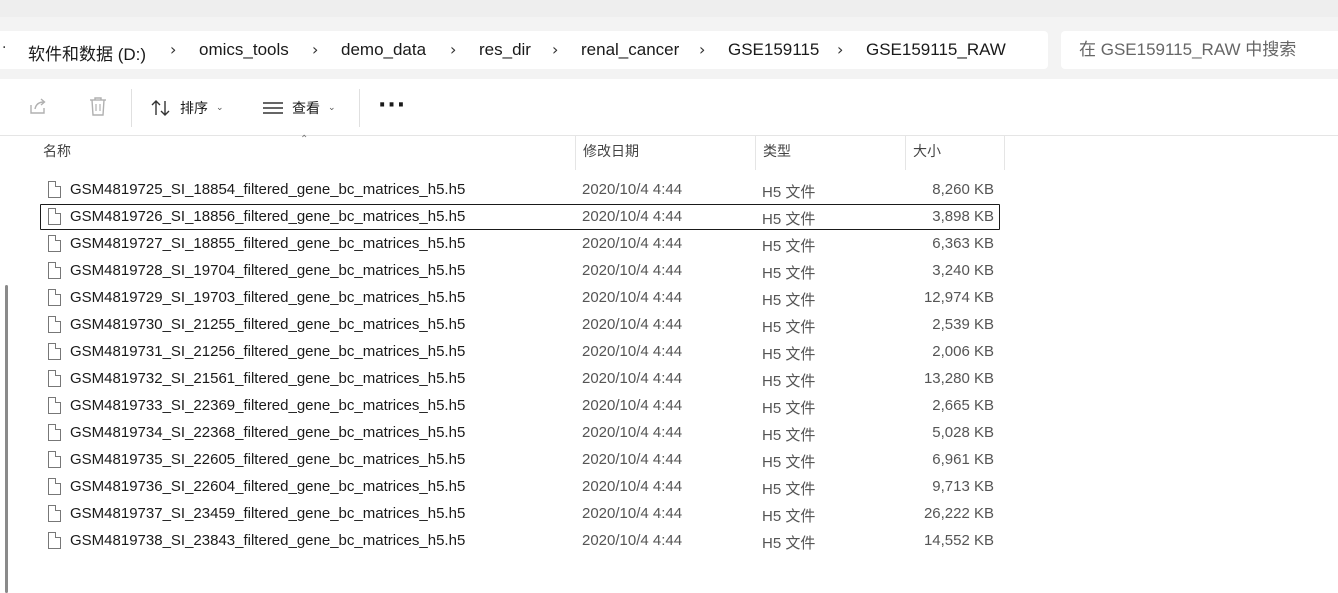  What do you see at coordinates (131, 108) in the screenshot?
I see `toolbar-divider` at bounding box center [131, 108].